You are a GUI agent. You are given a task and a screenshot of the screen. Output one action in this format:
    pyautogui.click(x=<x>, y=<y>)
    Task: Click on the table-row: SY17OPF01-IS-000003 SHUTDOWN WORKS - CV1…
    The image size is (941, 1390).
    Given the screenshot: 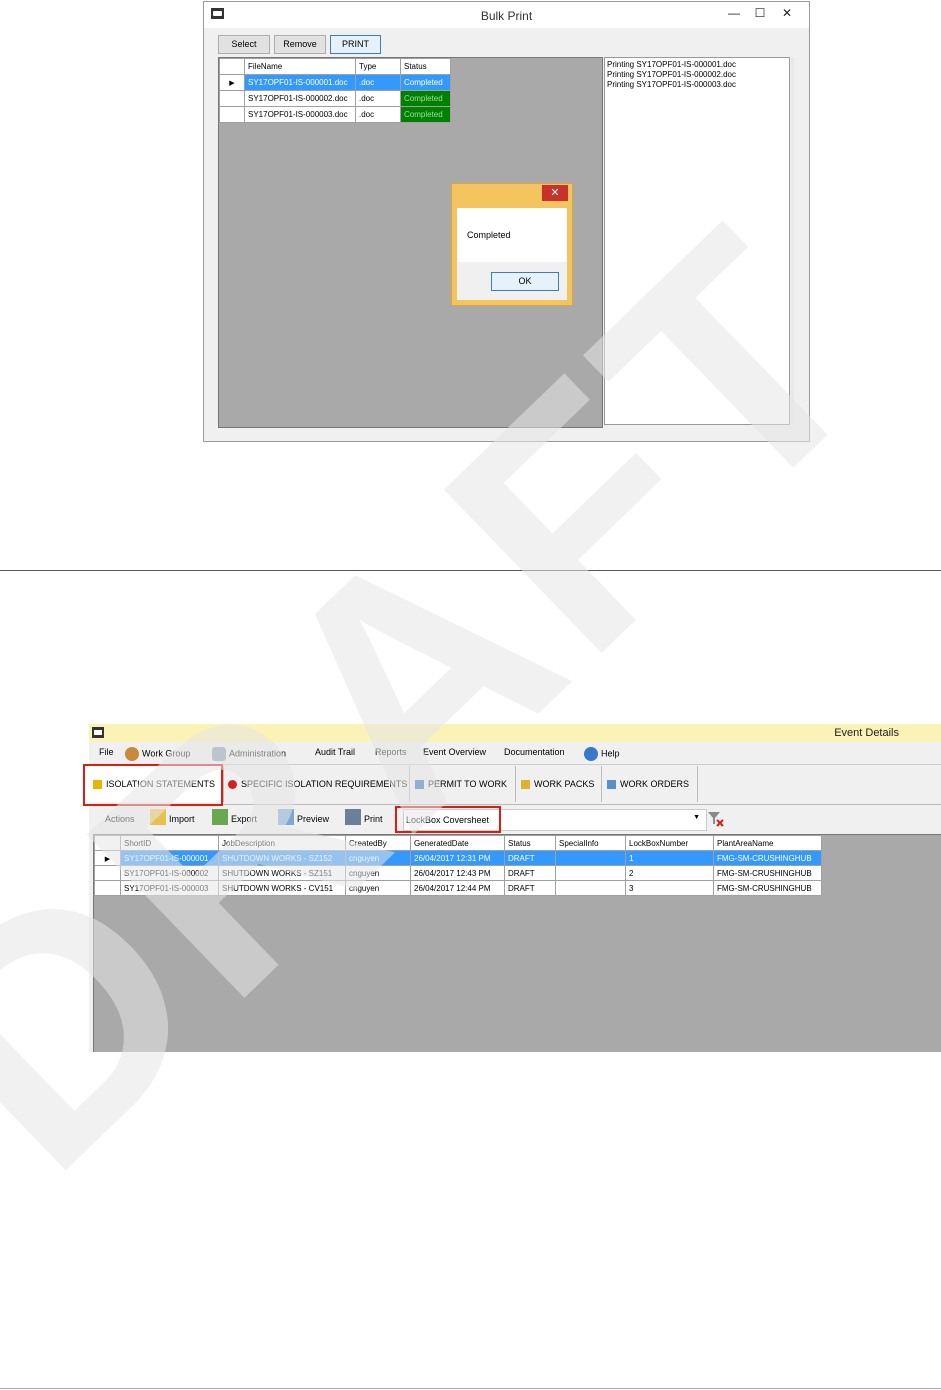 What is the action you would take?
    pyautogui.click(x=458, y=888)
    